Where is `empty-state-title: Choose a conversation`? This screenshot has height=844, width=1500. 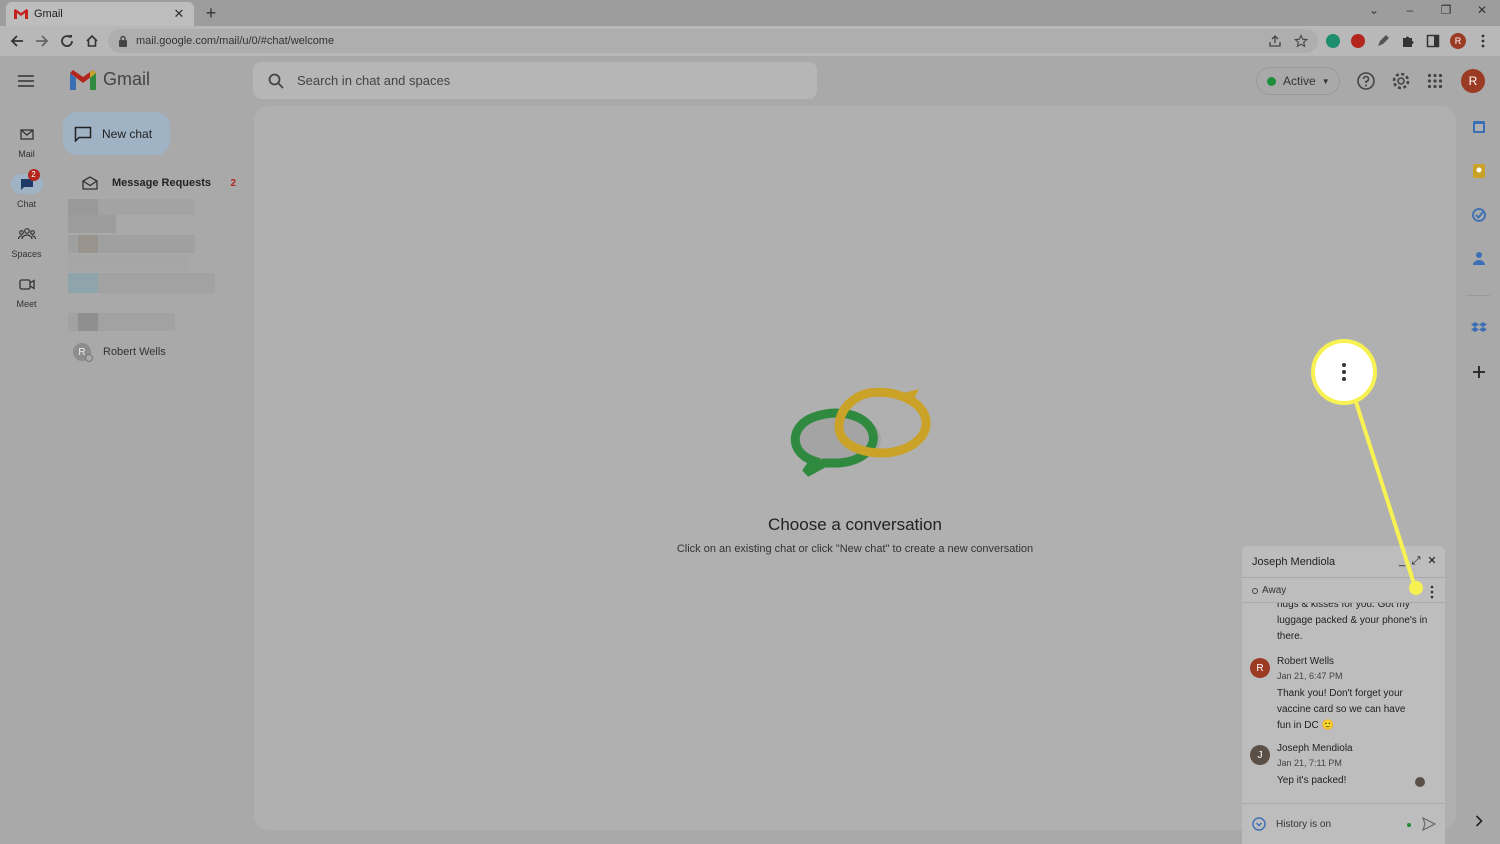
empty-state-title: Choose a conversation is located at coordinates (855, 524).